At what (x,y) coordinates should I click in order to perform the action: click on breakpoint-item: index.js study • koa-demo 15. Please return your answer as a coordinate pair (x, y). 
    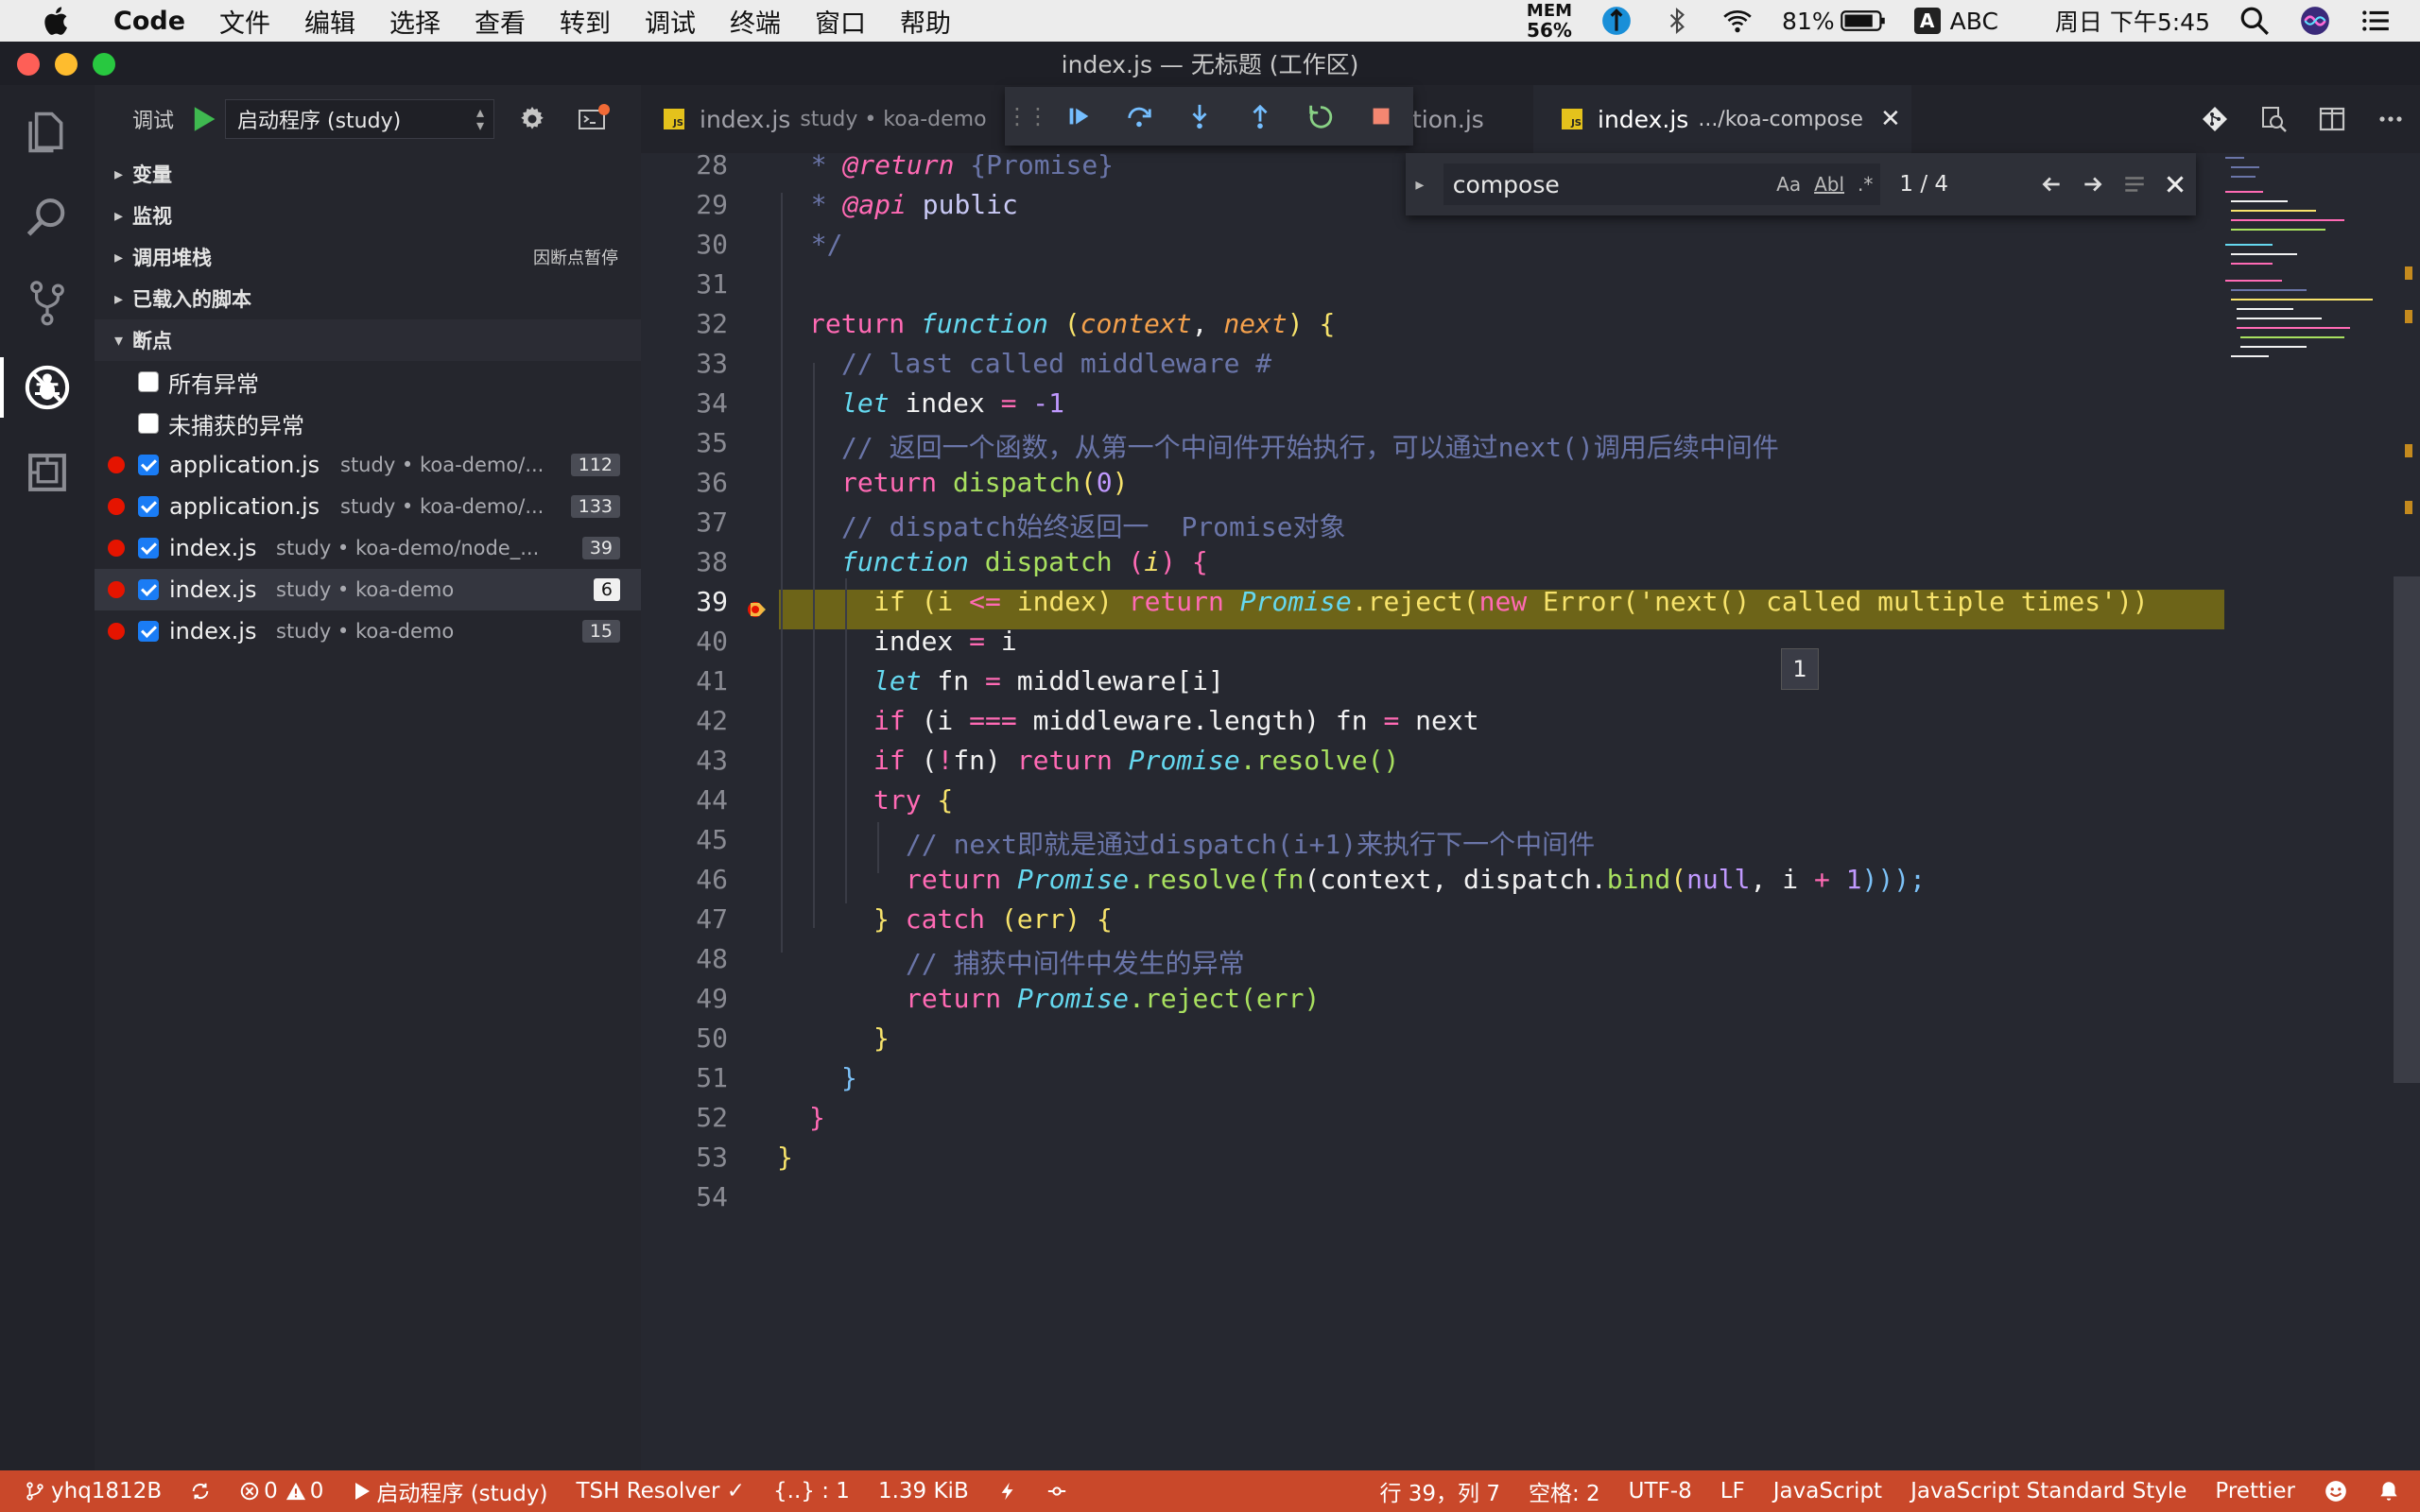
    Looking at the image, I should click on (368, 631).